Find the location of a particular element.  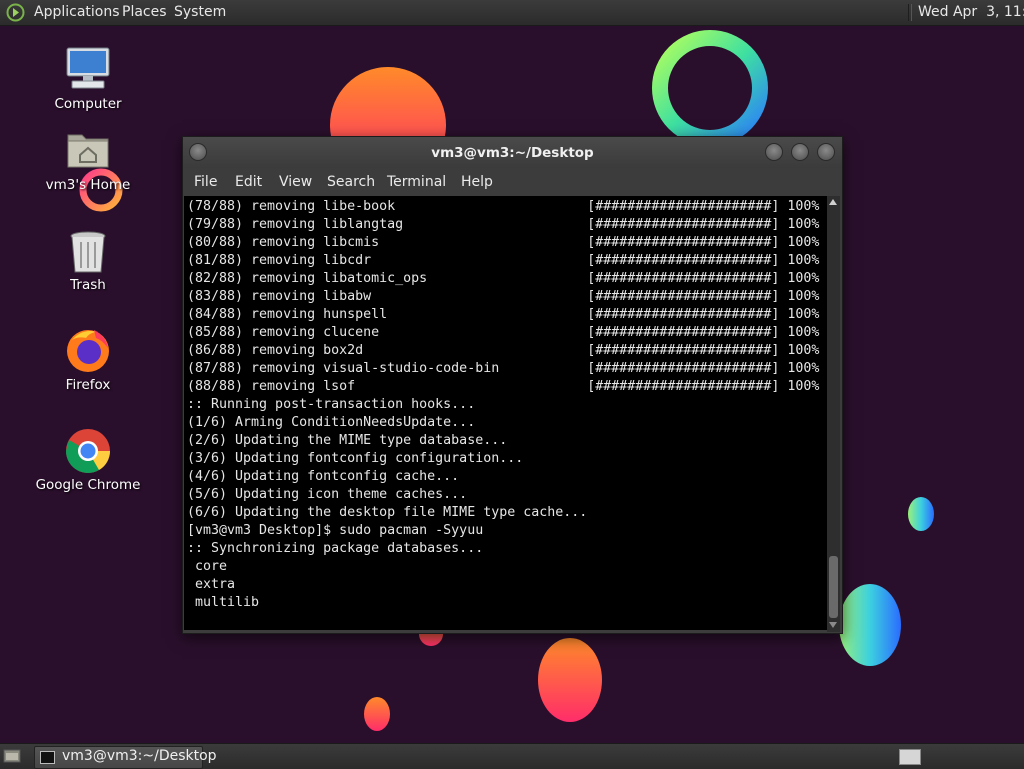

computer-icon is located at coordinates (88, 68).